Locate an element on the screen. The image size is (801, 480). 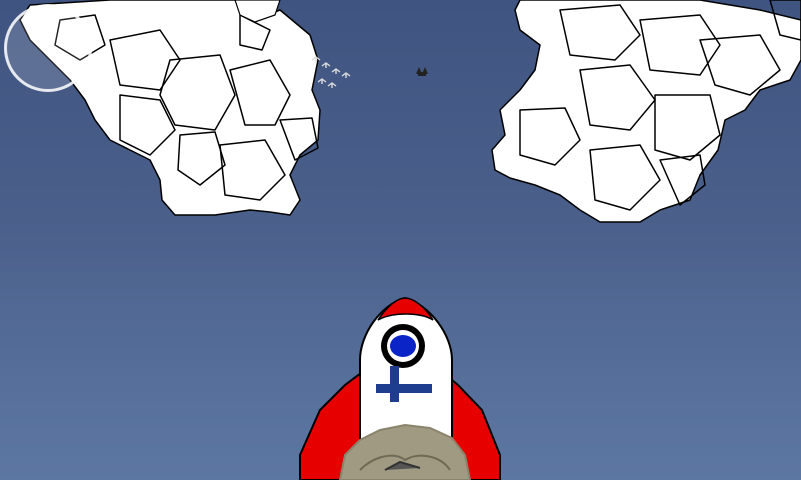
rocket is located at coordinates (400, 388).